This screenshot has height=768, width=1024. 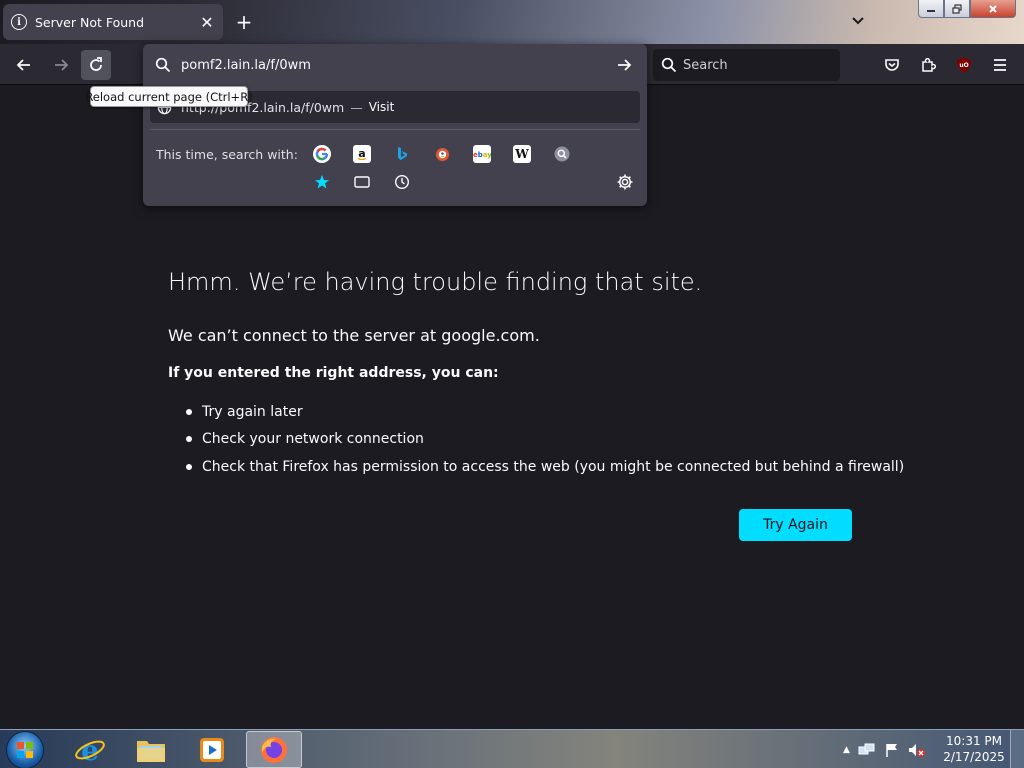 I want to click on svg-text: W, so click(x=521, y=154).